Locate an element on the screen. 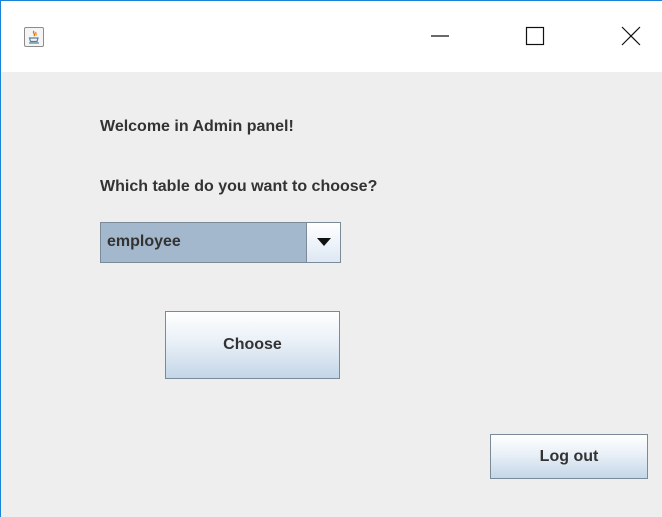  table-select-value: employee is located at coordinates (144, 241).